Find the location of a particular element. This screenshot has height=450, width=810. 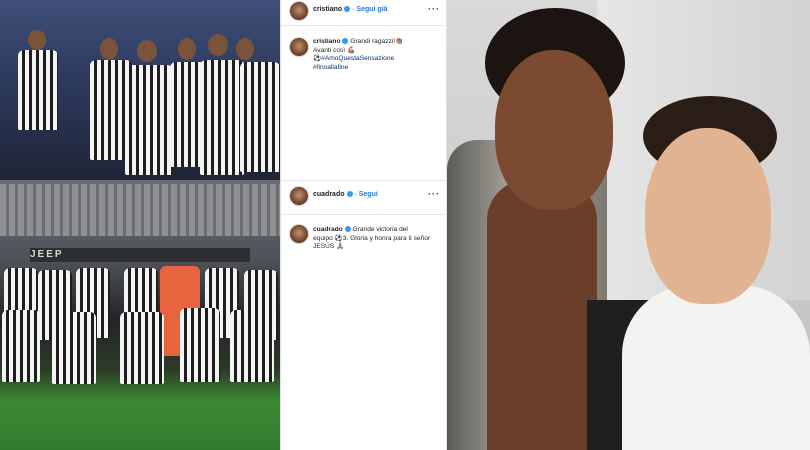

hashtag-link: #finoallafine is located at coordinates (330, 67).